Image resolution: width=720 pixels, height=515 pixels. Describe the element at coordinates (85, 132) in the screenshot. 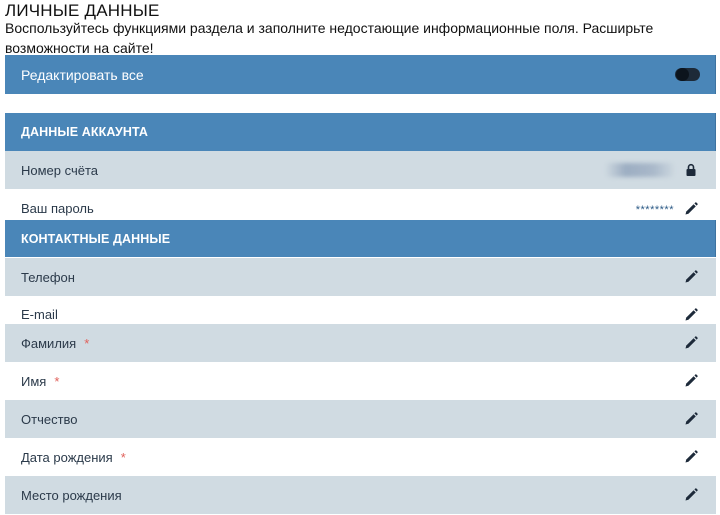

I see `section-title-account: ДАННЫЕ АККАУНТА` at that location.